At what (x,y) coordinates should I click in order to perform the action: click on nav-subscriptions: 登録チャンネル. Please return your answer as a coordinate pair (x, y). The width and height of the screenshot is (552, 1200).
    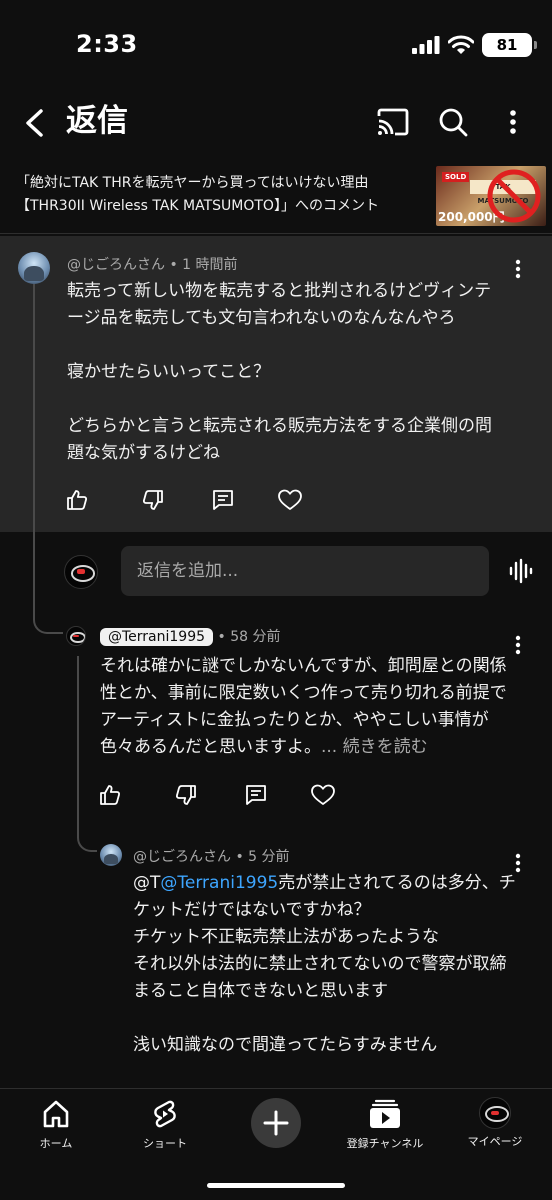
    Looking at the image, I should click on (385, 1135).